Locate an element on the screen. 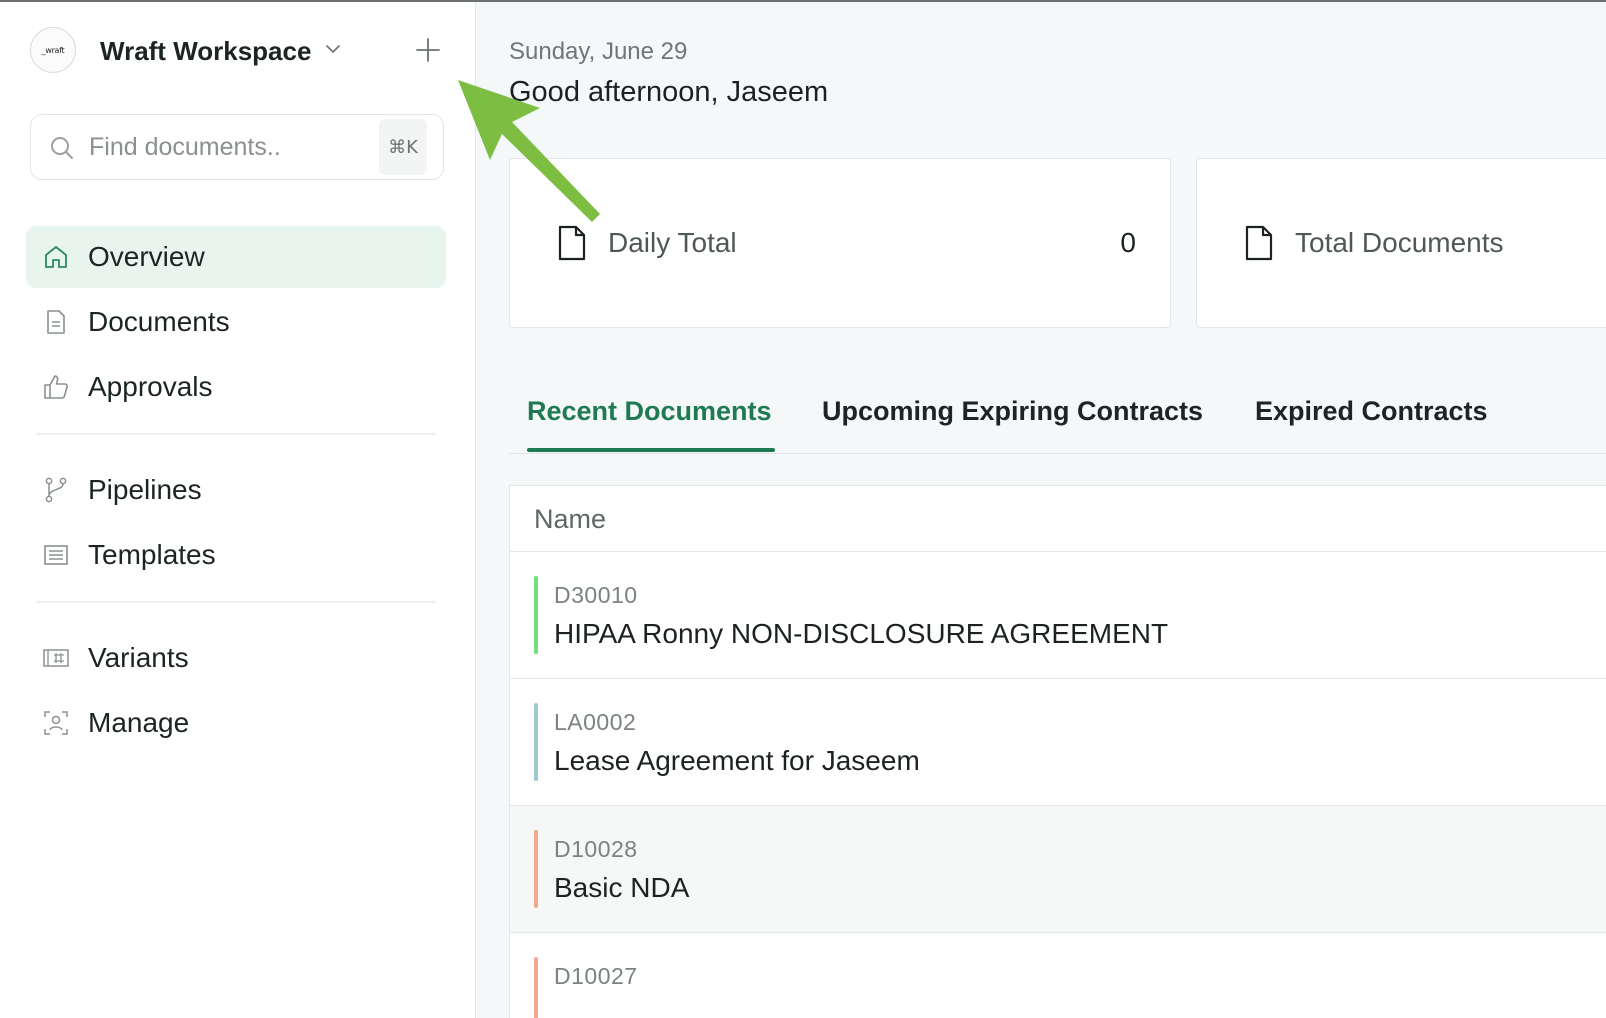  column-header-name: Name is located at coordinates (570, 519).